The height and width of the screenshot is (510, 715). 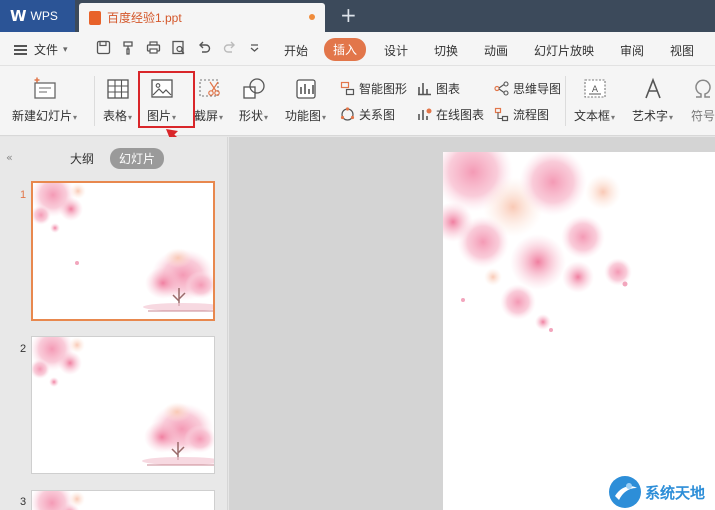 I want to click on flowchart-icon, so click(x=501, y=114).